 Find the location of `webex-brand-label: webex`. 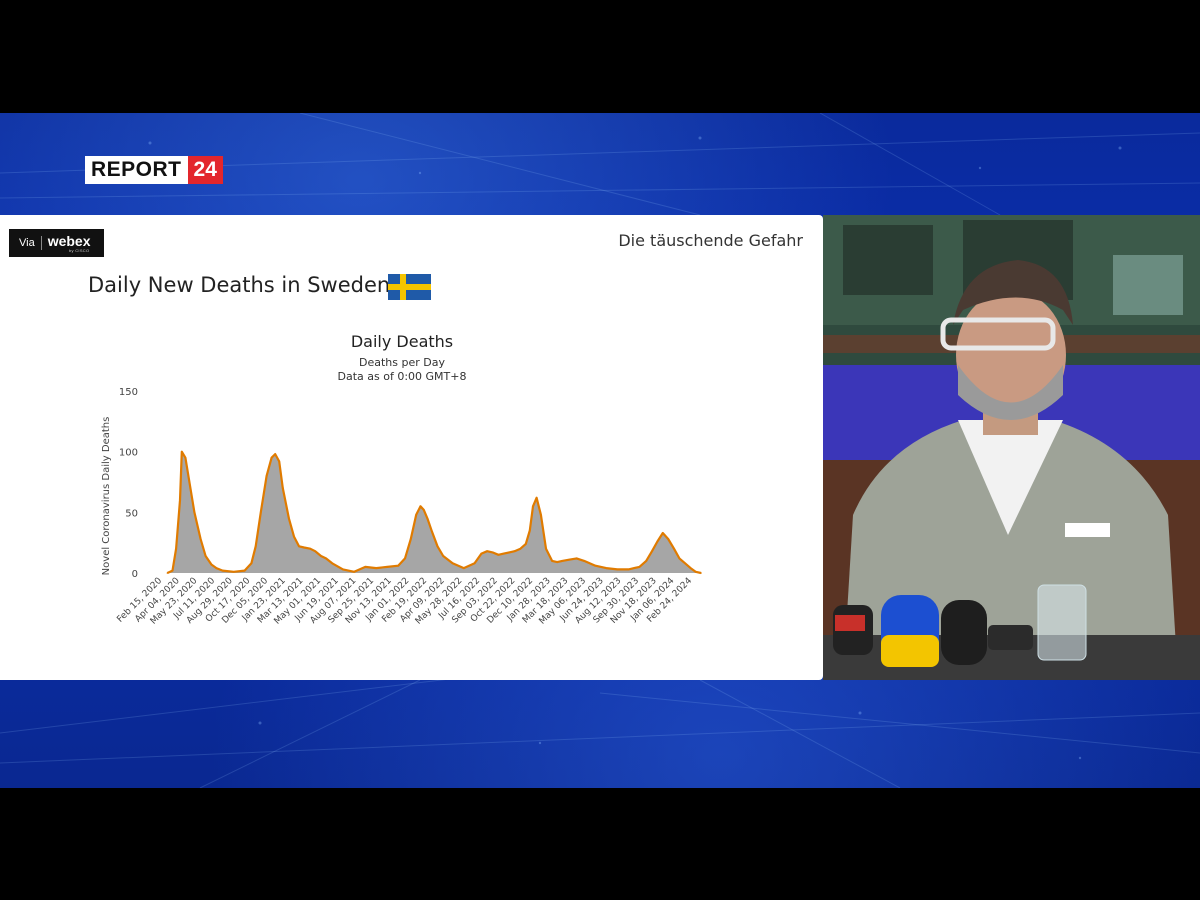

webex-brand-label: webex is located at coordinates (69, 241).